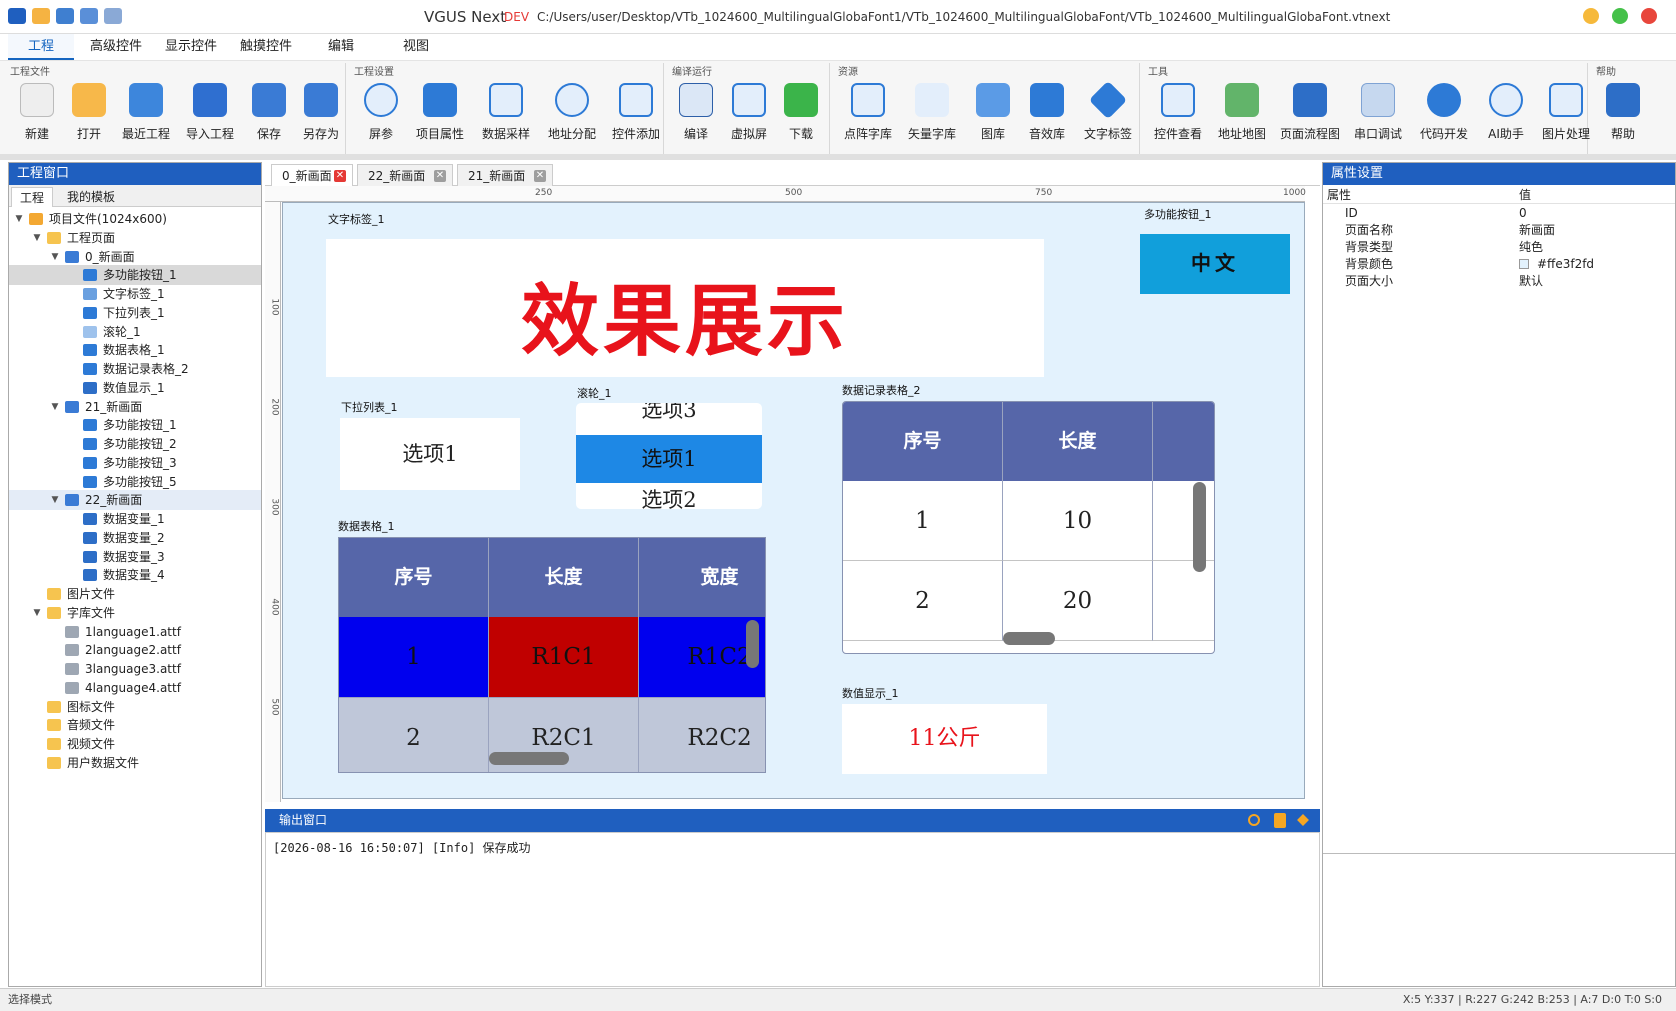 The width and height of the screenshot is (1676, 1011). I want to click on text-label-widget: 效果展示, so click(685, 308).